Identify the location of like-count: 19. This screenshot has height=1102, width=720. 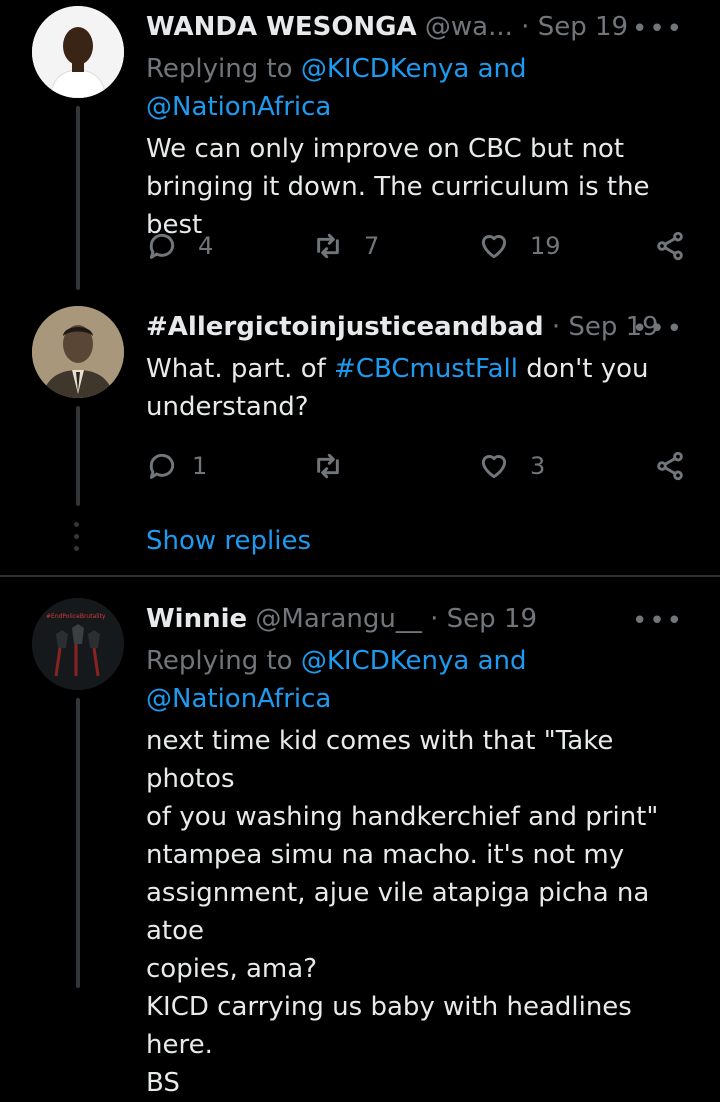
(545, 246).